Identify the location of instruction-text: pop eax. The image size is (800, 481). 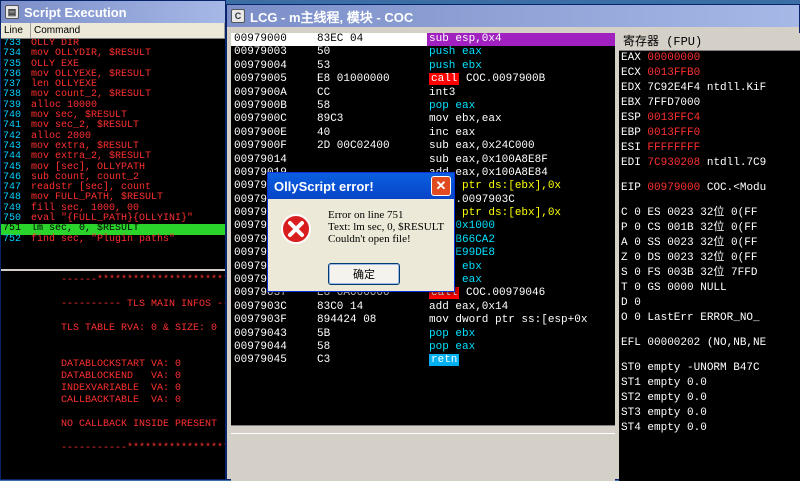
(521, 106).